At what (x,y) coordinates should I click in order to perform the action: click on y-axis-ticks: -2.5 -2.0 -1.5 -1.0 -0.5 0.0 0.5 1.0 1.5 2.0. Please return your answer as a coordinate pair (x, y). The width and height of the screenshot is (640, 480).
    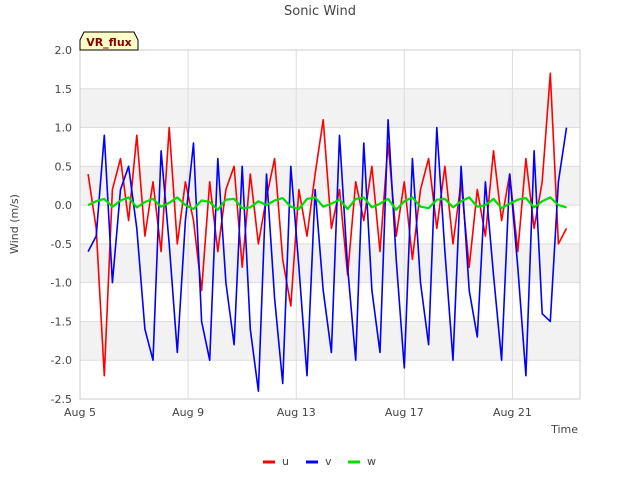
    Looking at the image, I should click on (61, 225).